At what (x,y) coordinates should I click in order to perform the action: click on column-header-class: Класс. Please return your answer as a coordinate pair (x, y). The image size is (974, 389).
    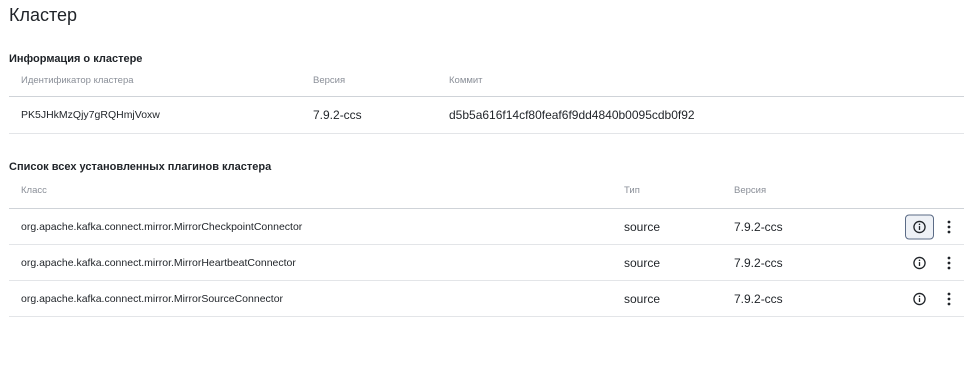
    Looking at the image, I should click on (34, 190).